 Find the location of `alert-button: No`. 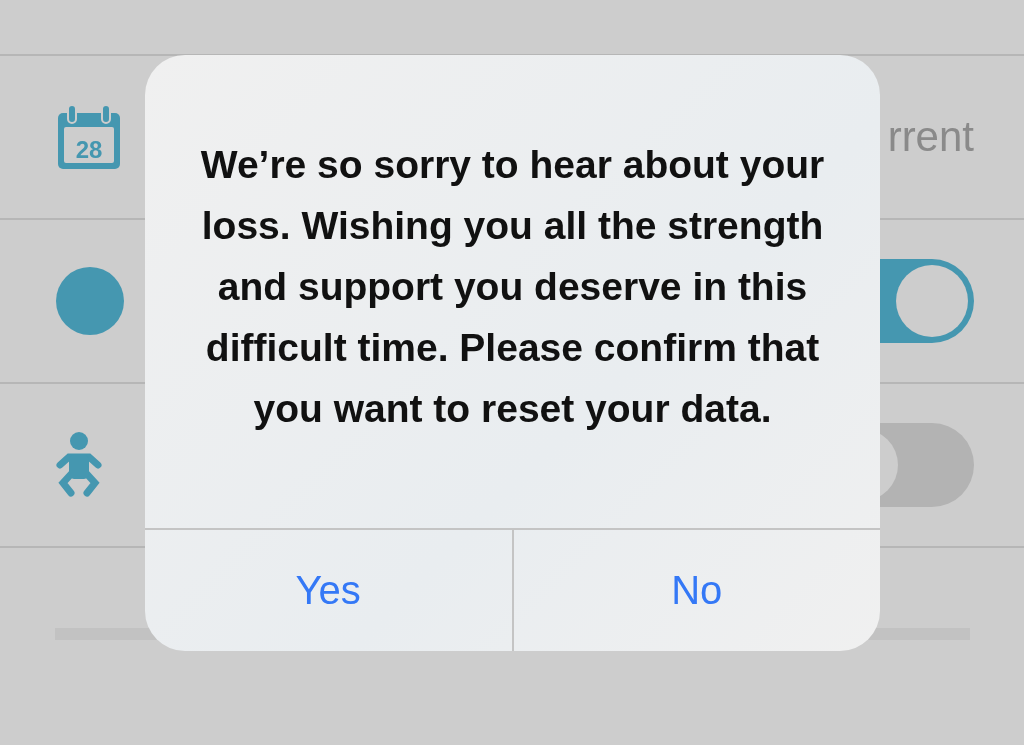

alert-button: No is located at coordinates (695, 590).